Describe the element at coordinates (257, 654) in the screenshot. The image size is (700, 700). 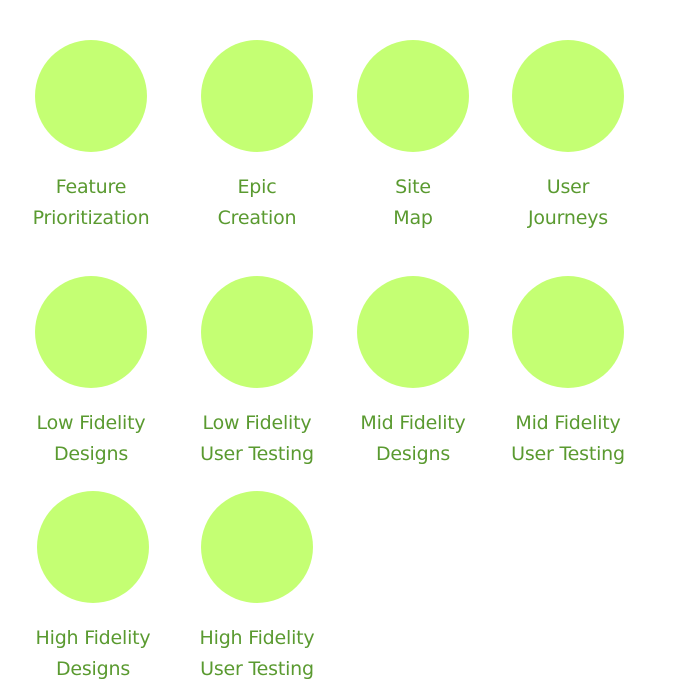
I see `step-label: High Fidelity User Testing` at that location.